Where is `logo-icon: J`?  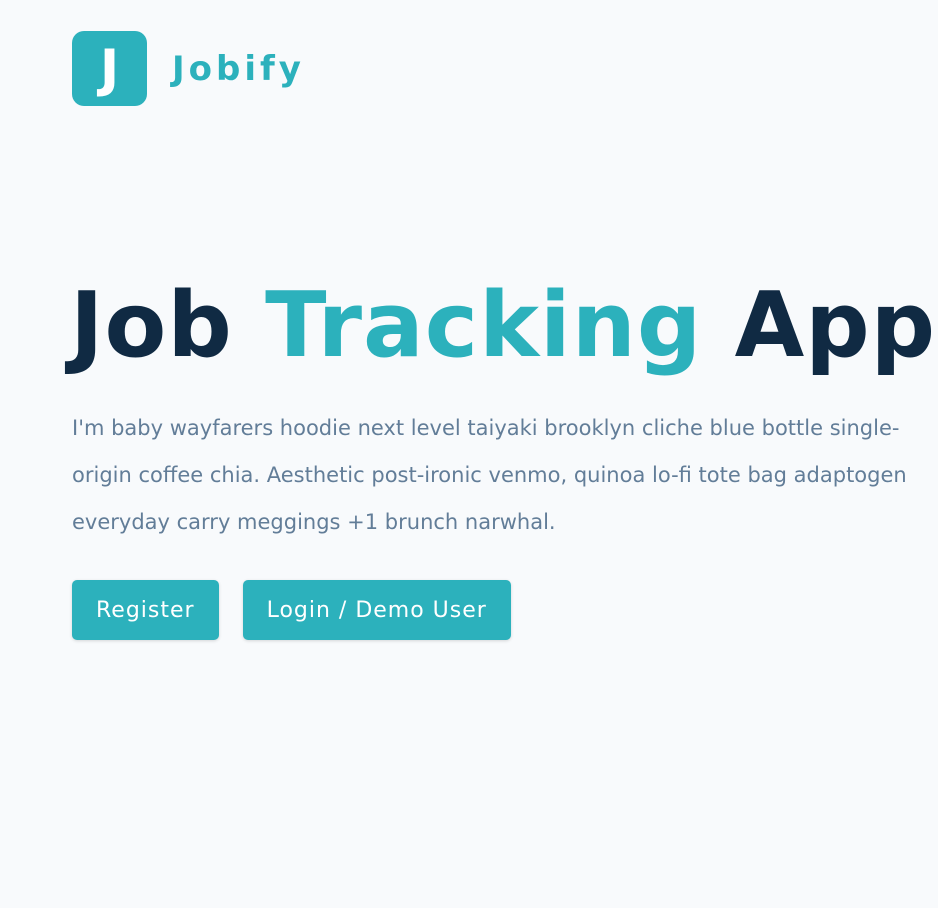 logo-icon: J is located at coordinates (109, 68).